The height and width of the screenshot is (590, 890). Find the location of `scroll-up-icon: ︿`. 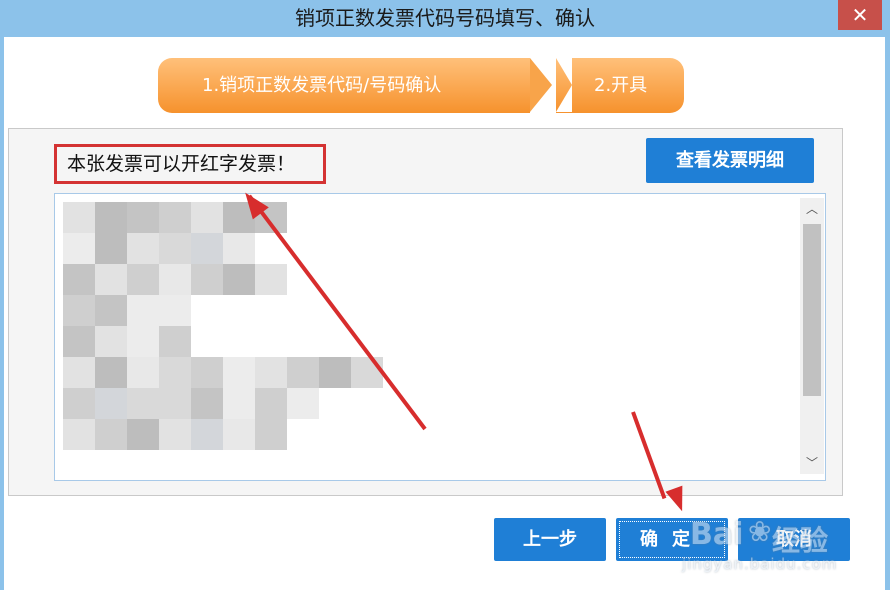

scroll-up-icon: ︿ is located at coordinates (812, 209).